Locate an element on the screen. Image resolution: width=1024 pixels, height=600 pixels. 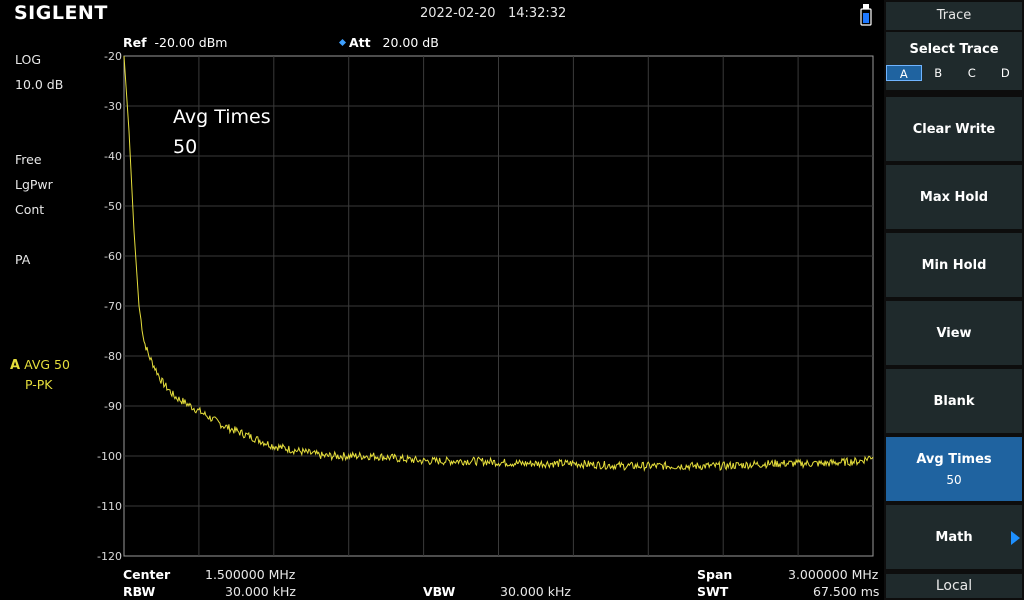
max-hold-button: Max Hold is located at coordinates (954, 197).